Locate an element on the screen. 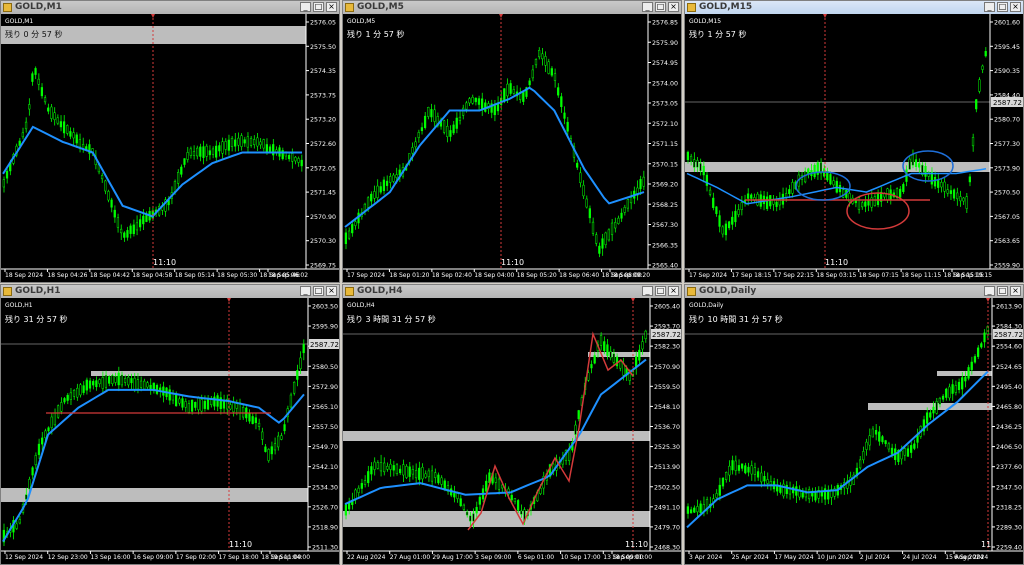 The height and width of the screenshot is (565, 1024). price-label: 2603.50 is located at coordinates (325, 307).